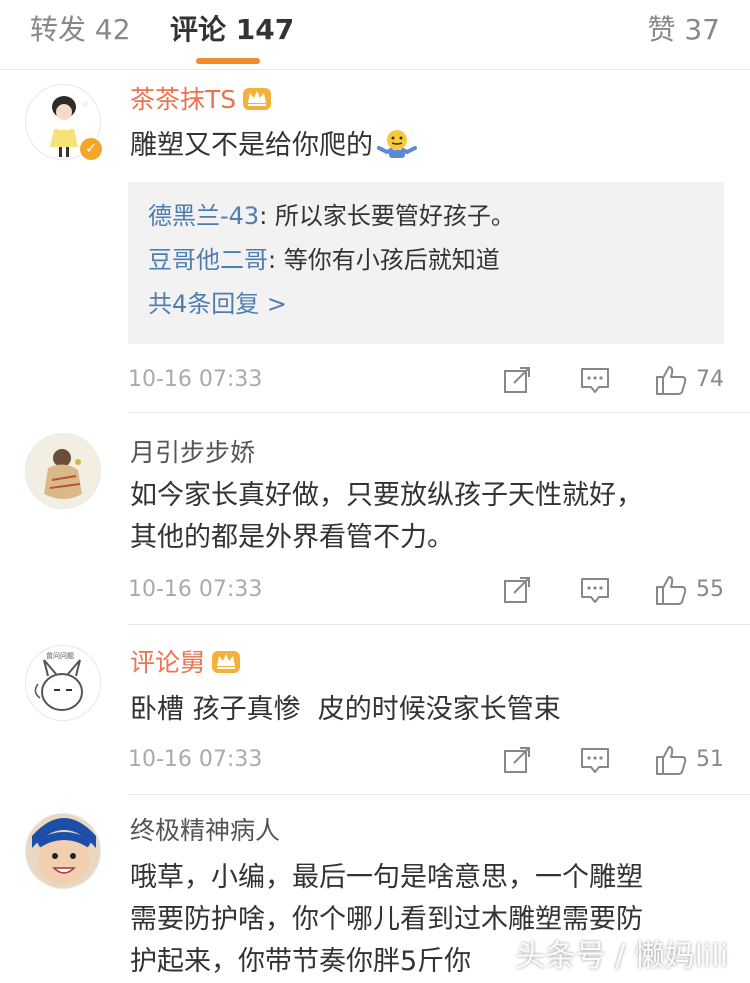 The height and width of the screenshot is (983, 750). Describe the element at coordinates (208, 260) in the screenshot. I see `reply-author: 豆哥他二哥` at that location.